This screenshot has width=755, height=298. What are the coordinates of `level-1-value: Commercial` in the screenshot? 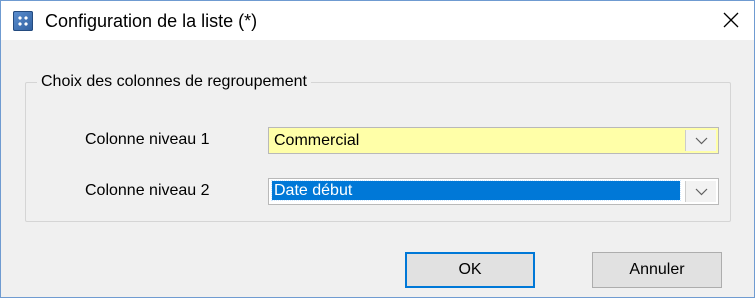 It's located at (317, 140).